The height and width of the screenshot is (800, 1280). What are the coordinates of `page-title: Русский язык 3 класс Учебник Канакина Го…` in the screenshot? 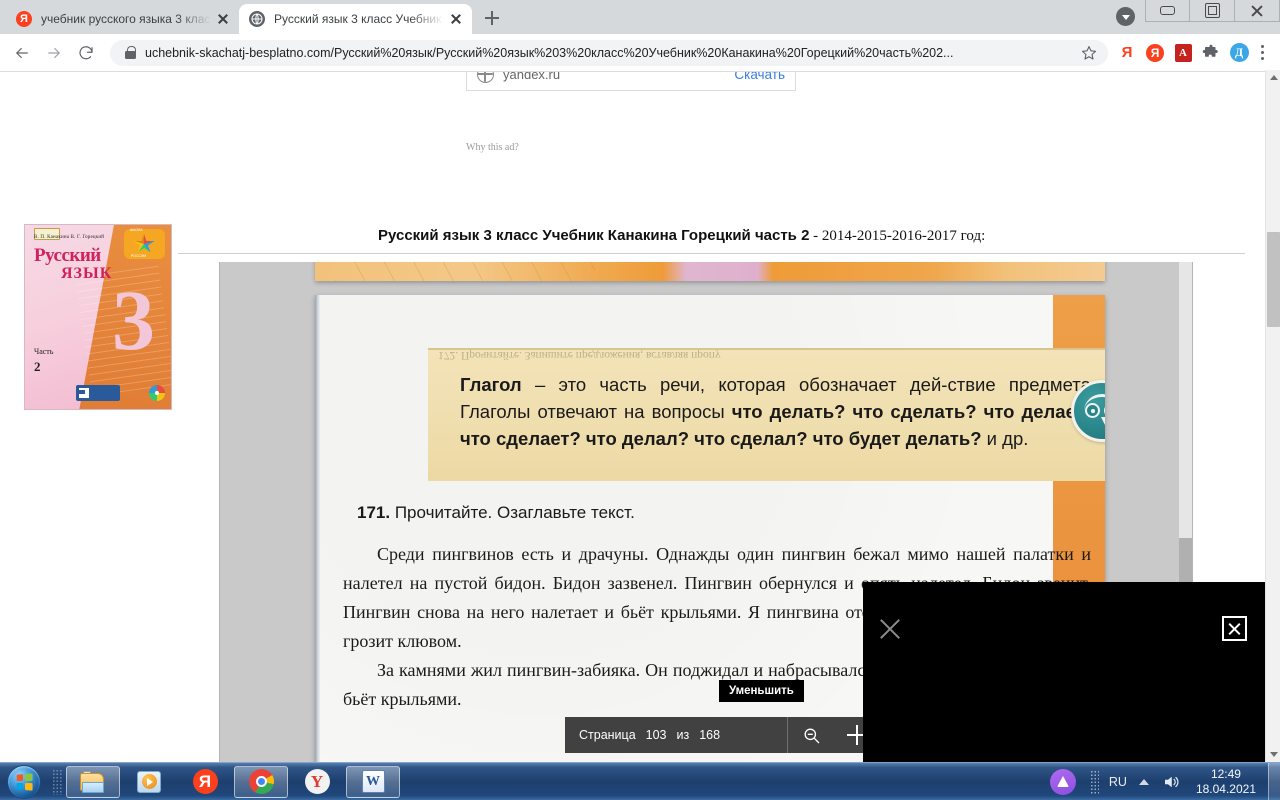 It's located at (681, 236).